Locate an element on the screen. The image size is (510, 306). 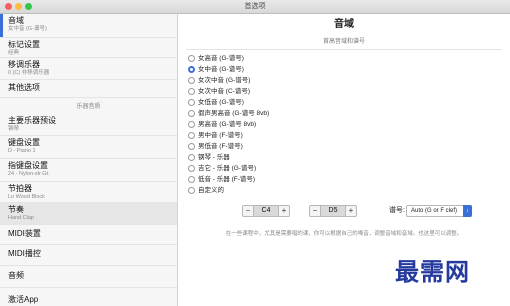
increment-low-note-button: + is located at coordinates (284, 211).